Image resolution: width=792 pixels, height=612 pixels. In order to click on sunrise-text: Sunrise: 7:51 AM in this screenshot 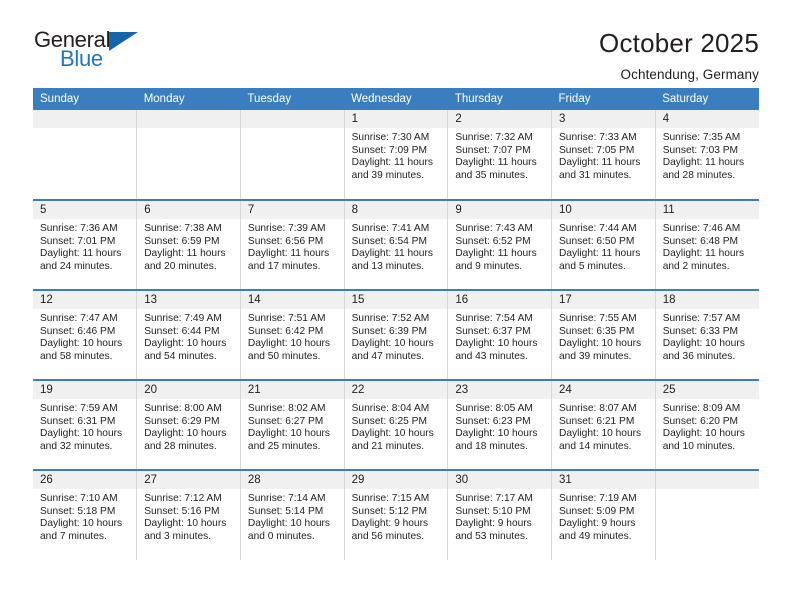, I will do `click(286, 318)`.